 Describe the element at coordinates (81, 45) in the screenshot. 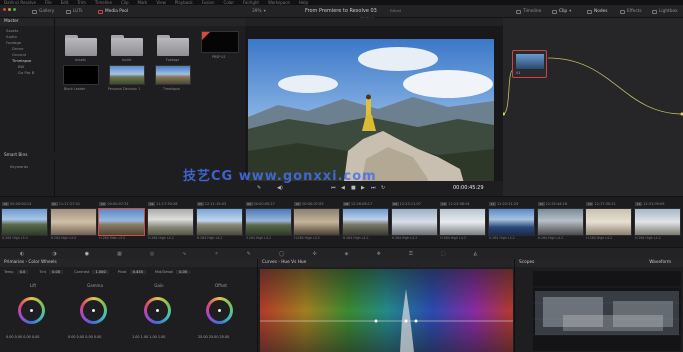

I see `folder-assets` at that location.